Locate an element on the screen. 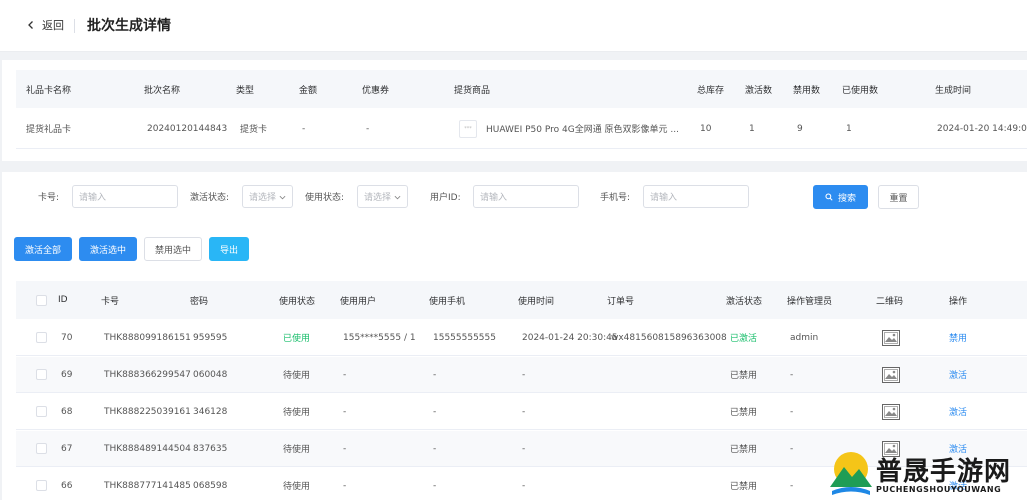 The width and height of the screenshot is (1027, 500). activate-all-button: 激活全部 is located at coordinates (43, 249).